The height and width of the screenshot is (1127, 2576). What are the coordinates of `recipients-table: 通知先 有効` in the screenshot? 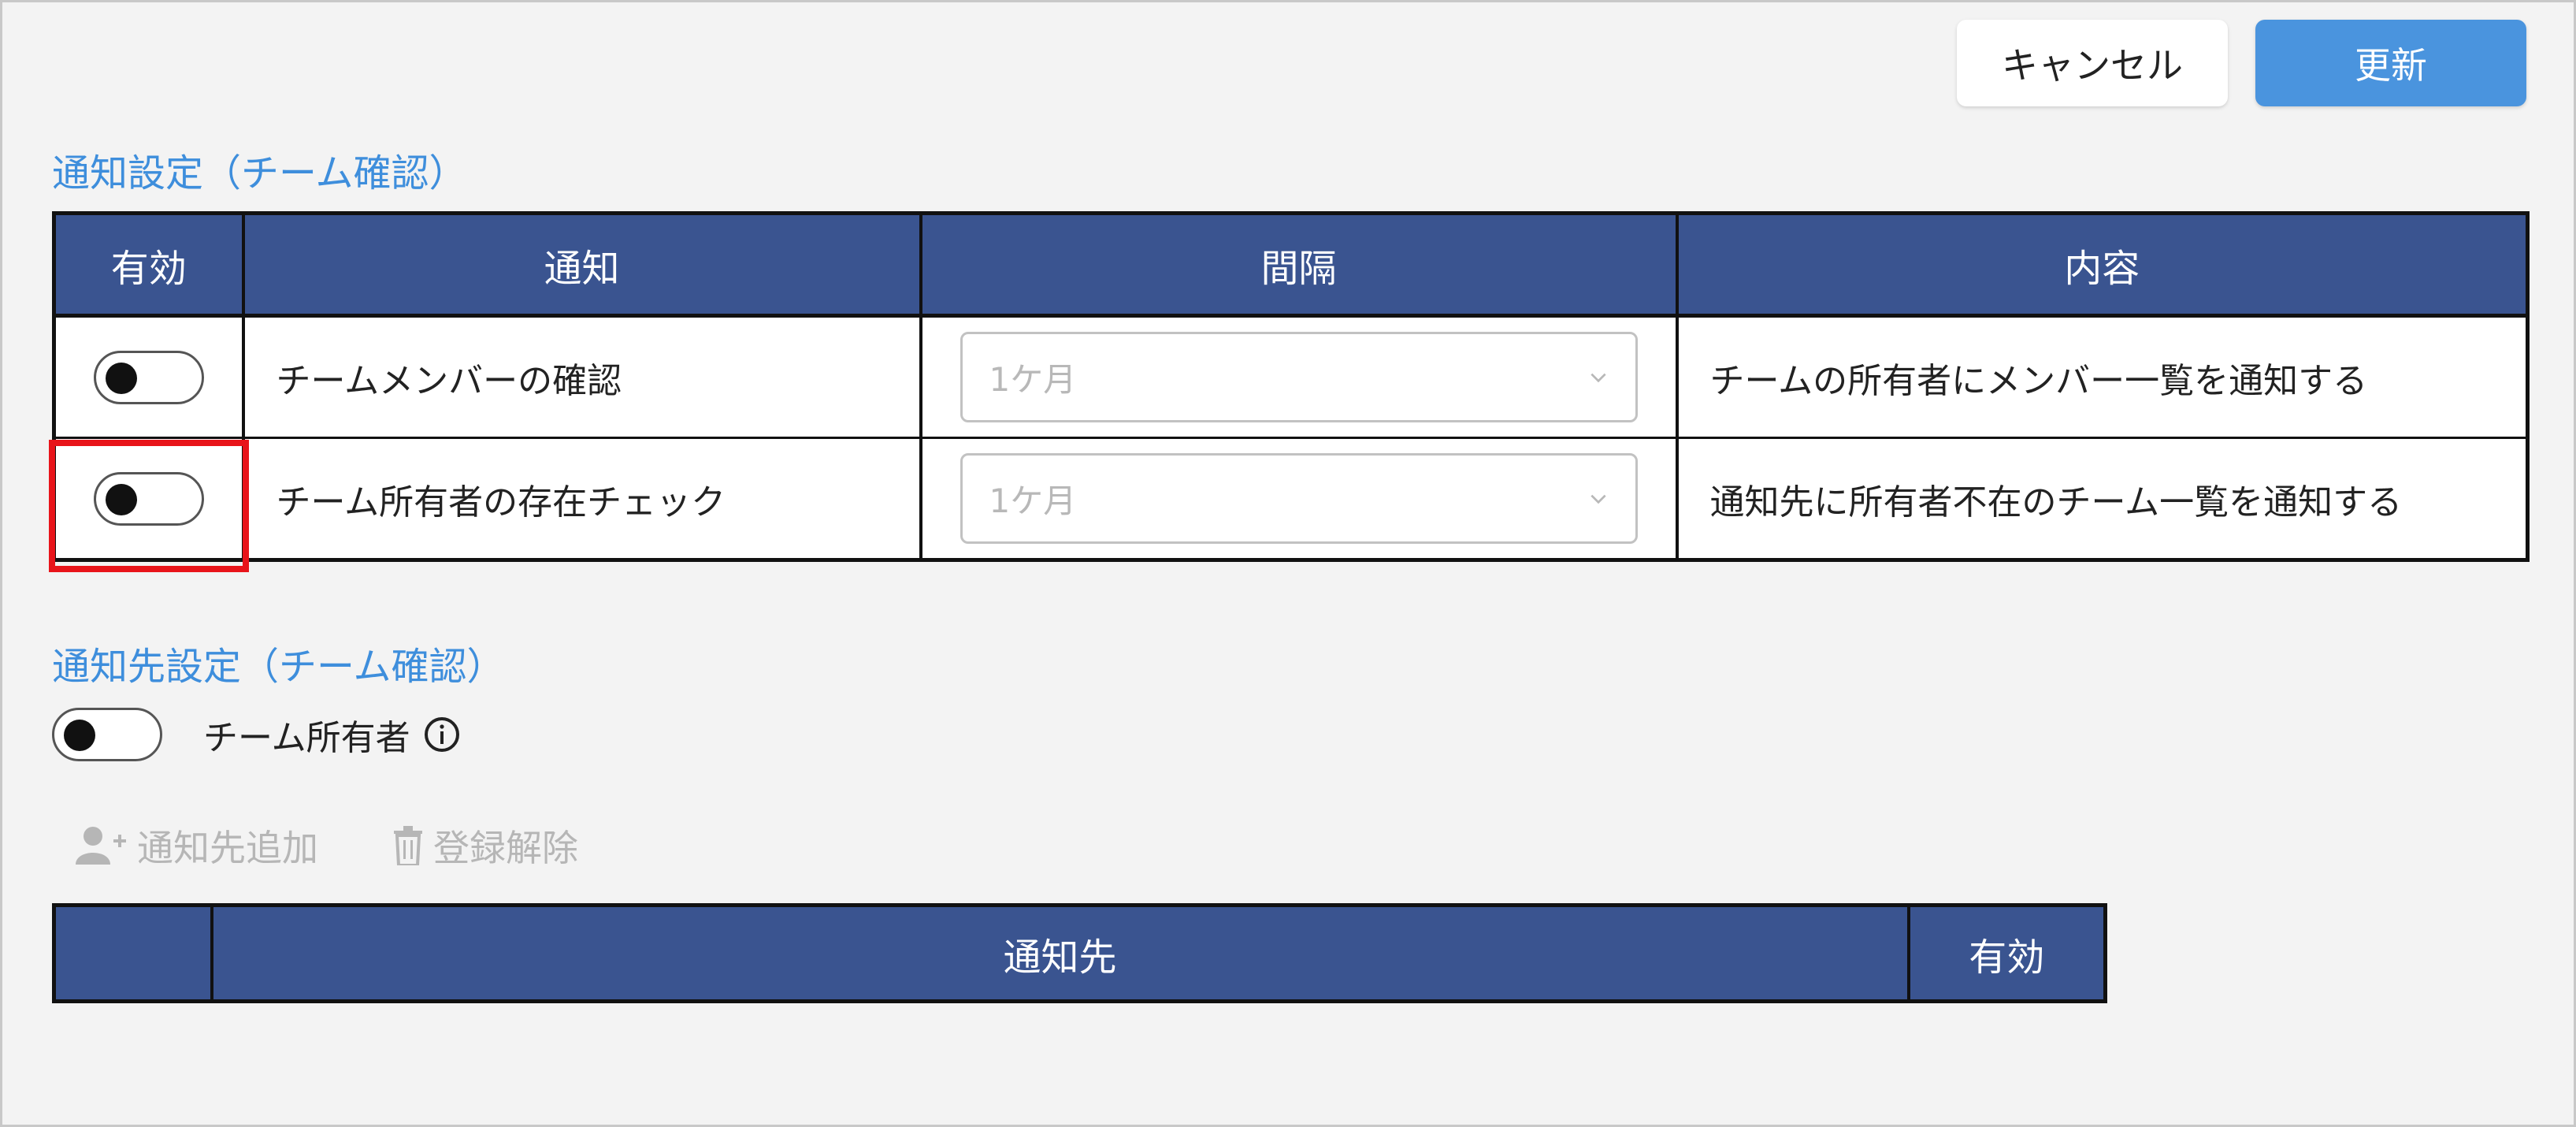 It's located at (1079, 953).